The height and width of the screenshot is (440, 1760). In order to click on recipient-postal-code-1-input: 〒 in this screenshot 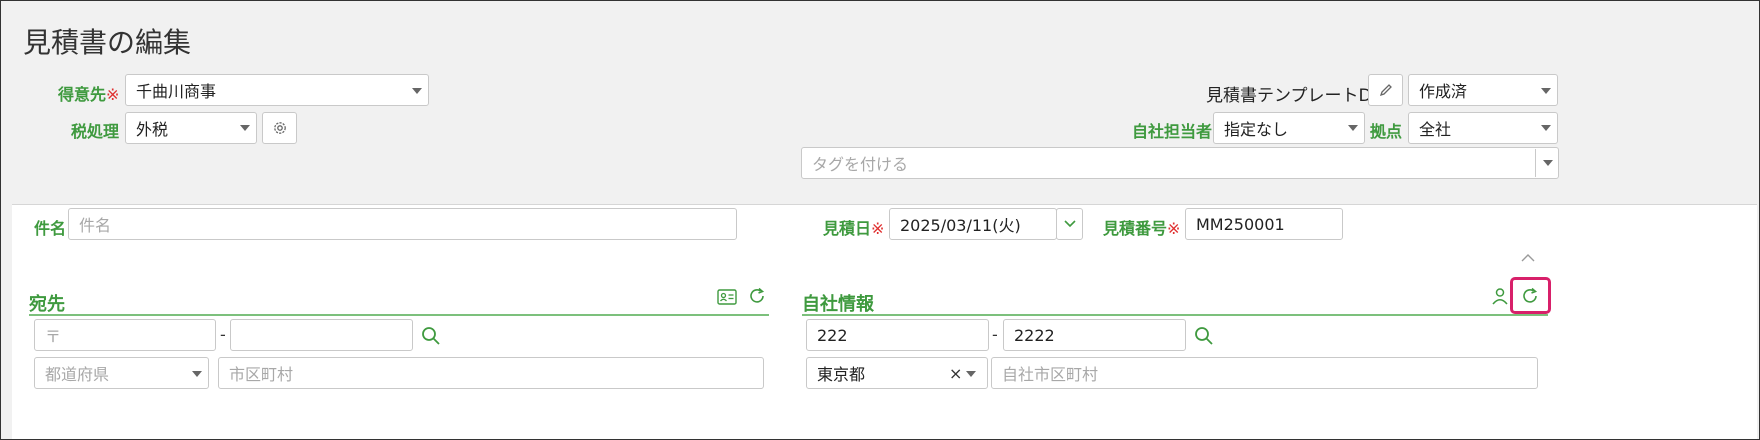, I will do `click(125, 335)`.